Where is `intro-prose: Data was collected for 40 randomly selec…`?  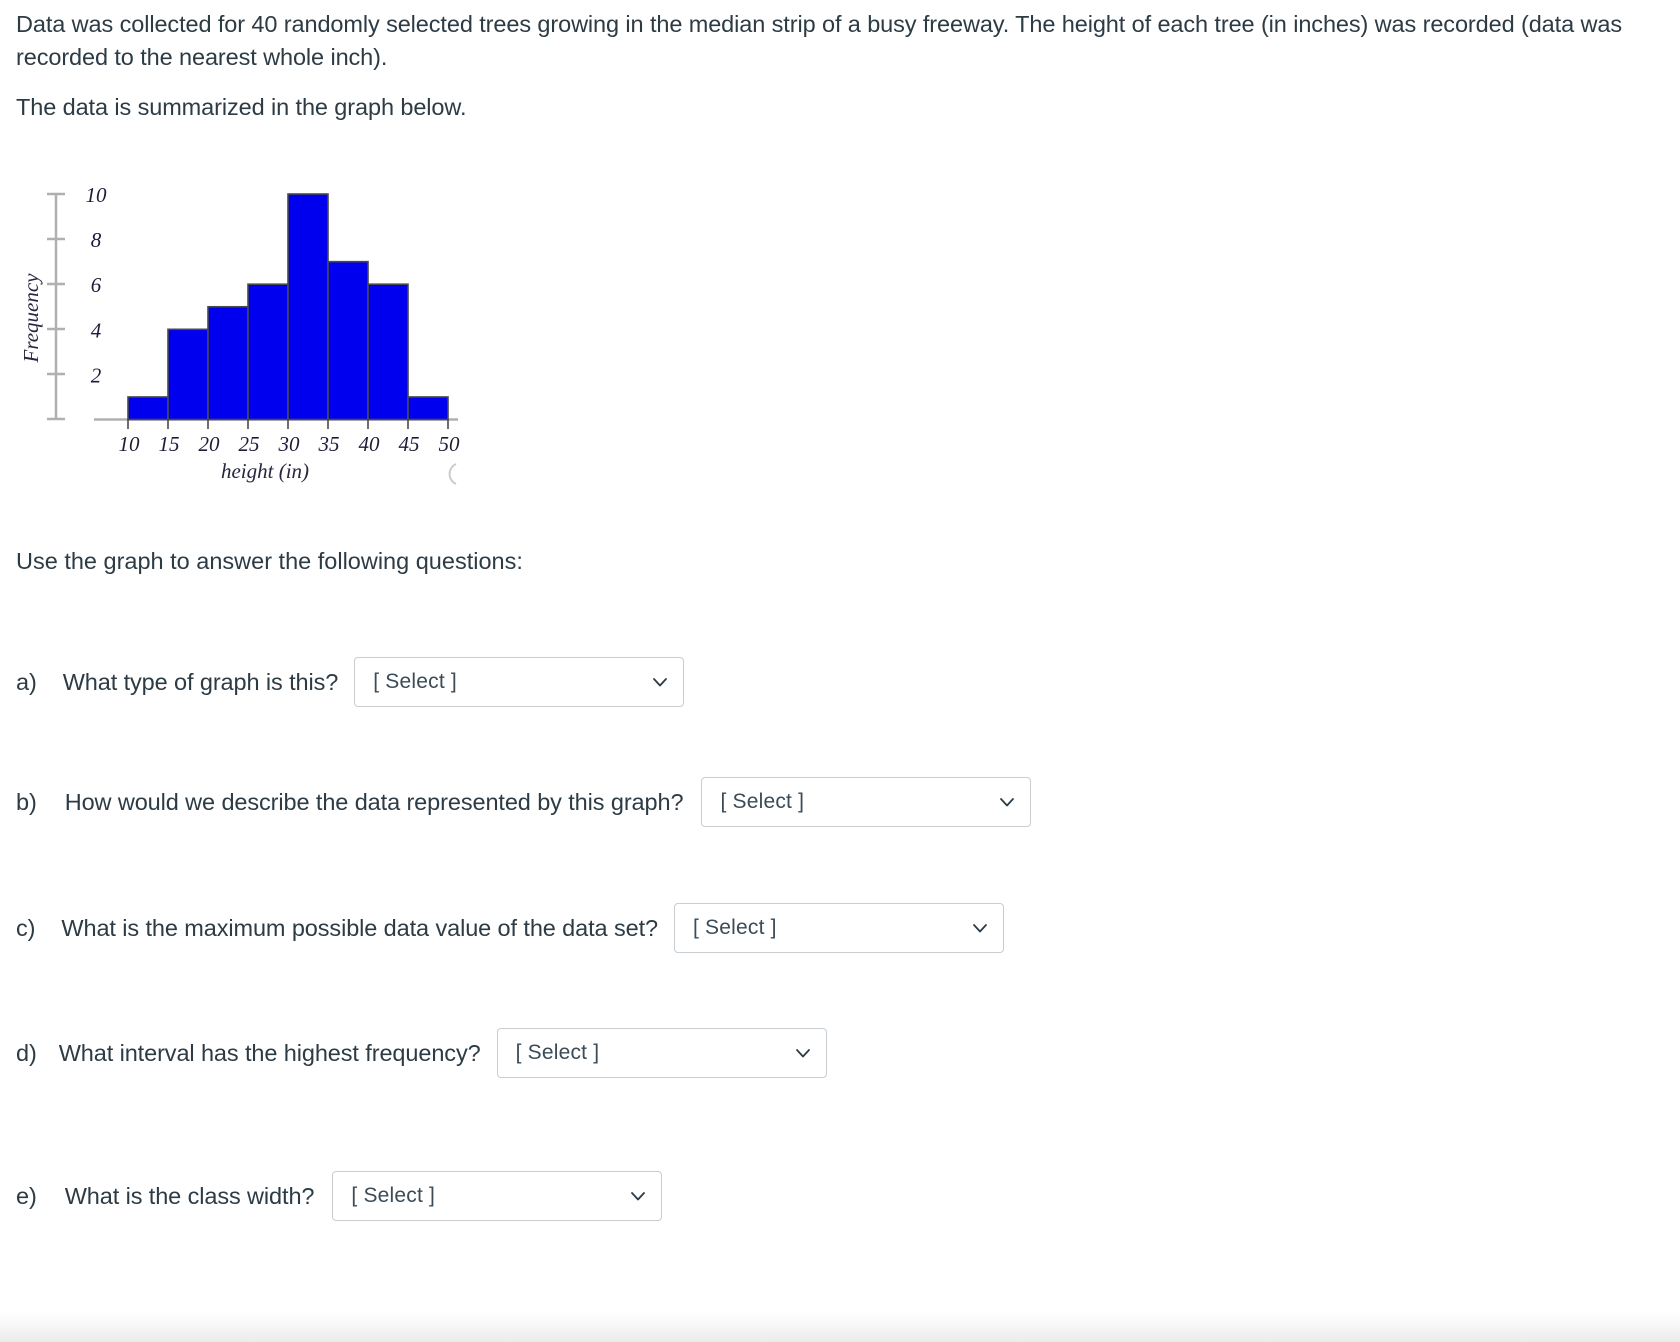
intro-prose: Data was collected for 40 randomly selec… is located at coordinates (836, 75).